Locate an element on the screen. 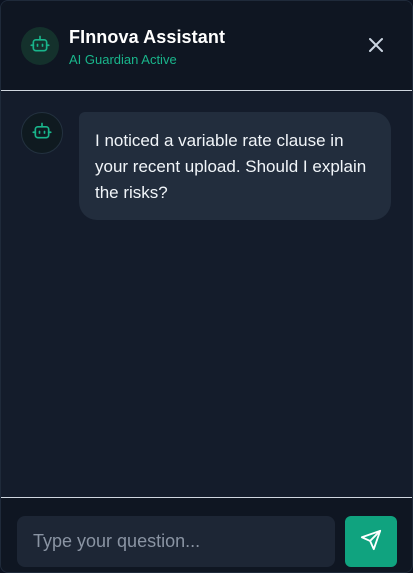 The image size is (413, 573). chat-composer is located at coordinates (206, 534).